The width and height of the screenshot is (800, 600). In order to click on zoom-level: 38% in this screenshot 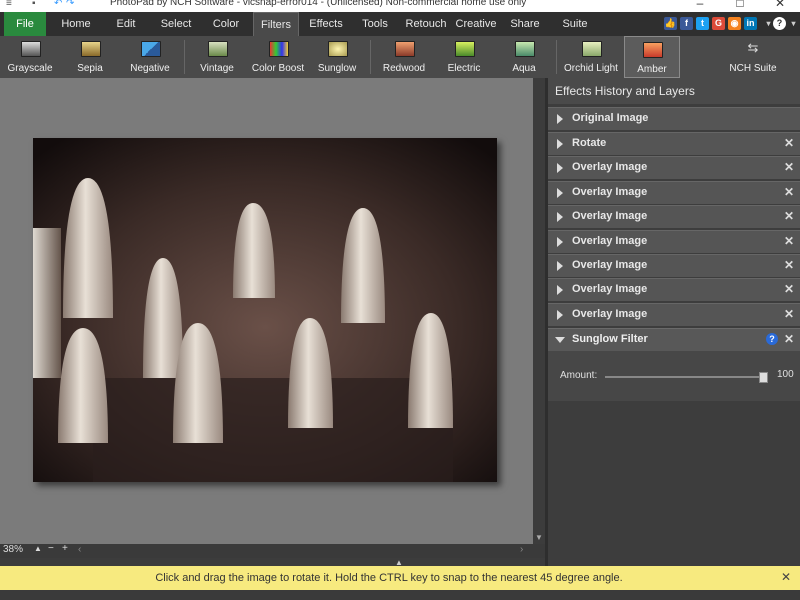, I will do `click(13, 549)`.